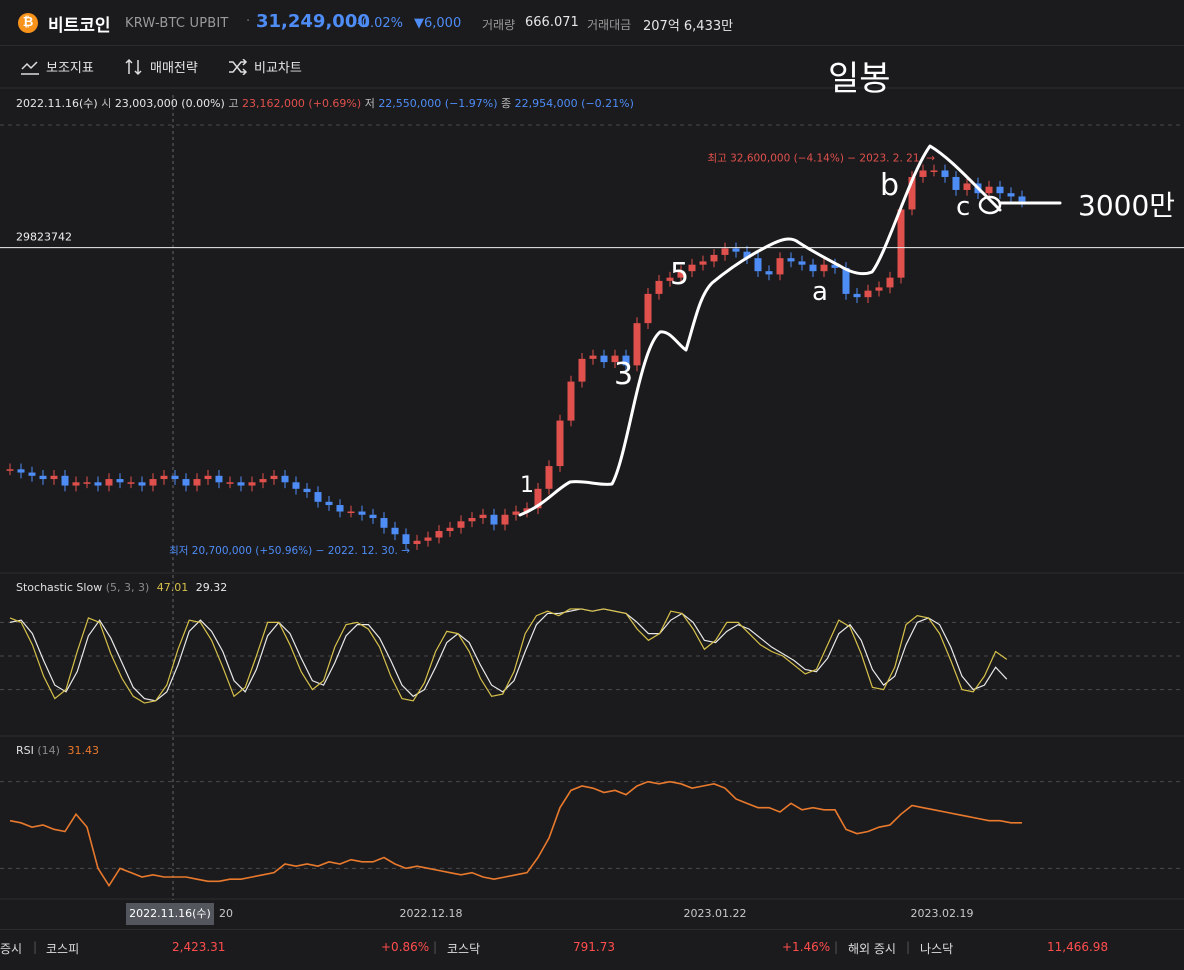 The image size is (1184, 970). I want to click on rsi-params: (14), so click(48, 750).